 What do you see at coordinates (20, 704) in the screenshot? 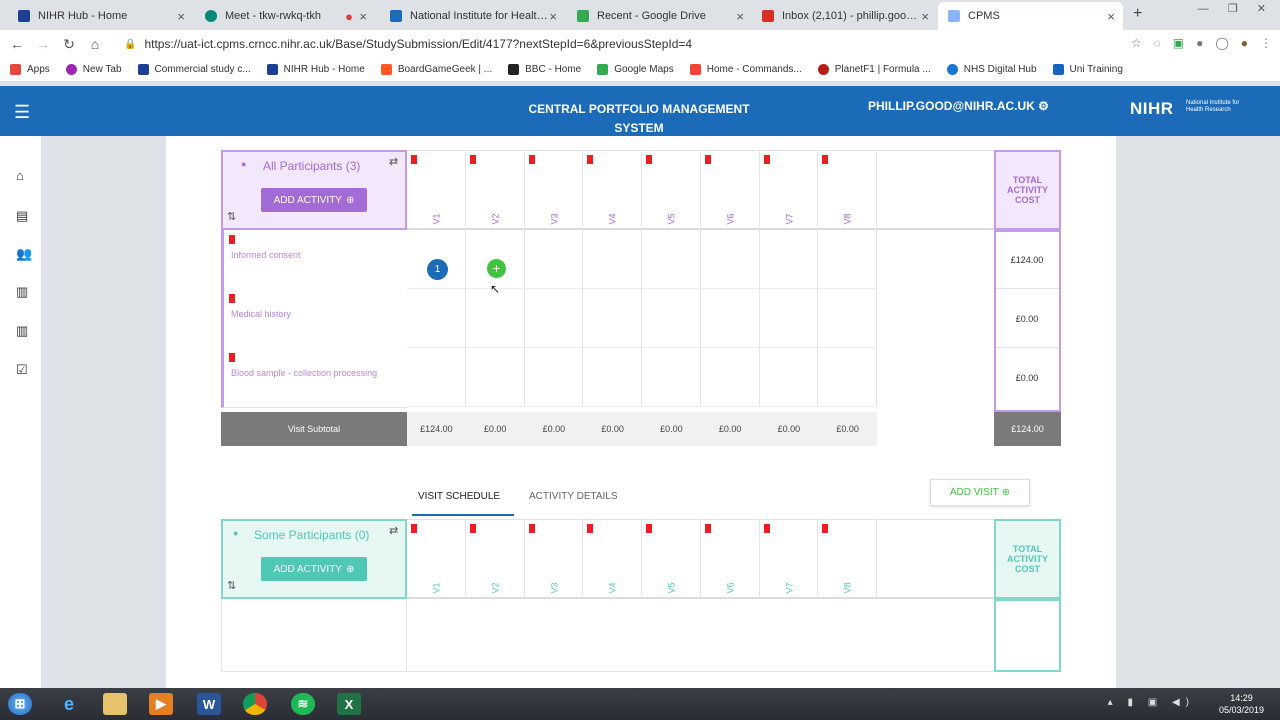
I see `start-button-icon: ⊞` at bounding box center [20, 704].